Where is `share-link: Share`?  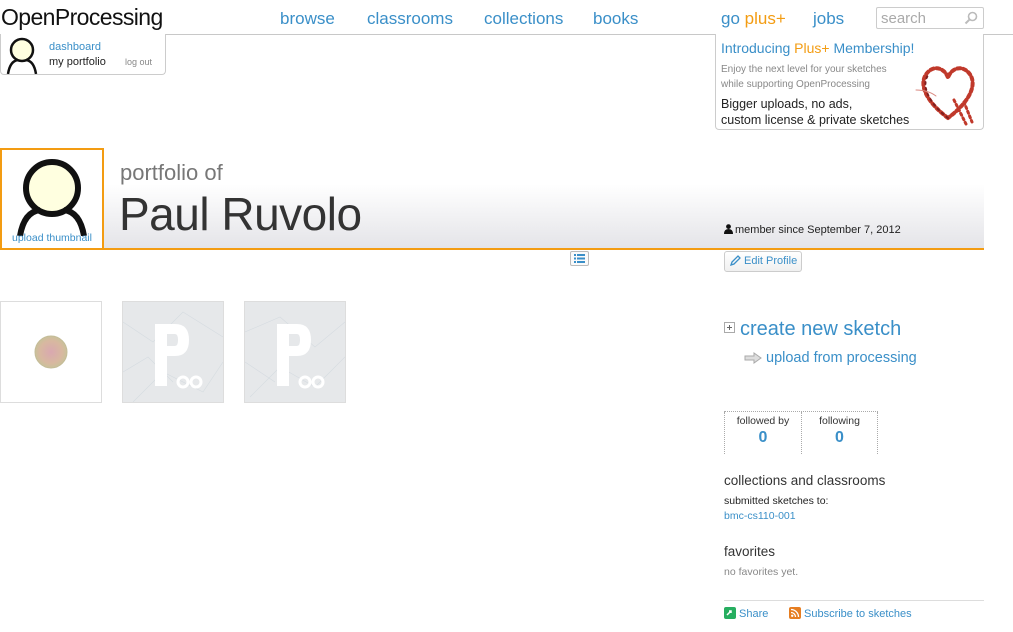 share-link: Share is located at coordinates (746, 613).